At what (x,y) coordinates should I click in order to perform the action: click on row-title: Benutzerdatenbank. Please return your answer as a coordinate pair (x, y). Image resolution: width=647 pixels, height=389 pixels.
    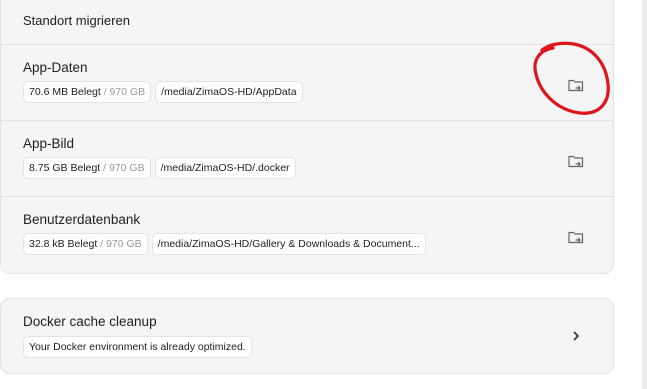
    Looking at the image, I should click on (82, 219).